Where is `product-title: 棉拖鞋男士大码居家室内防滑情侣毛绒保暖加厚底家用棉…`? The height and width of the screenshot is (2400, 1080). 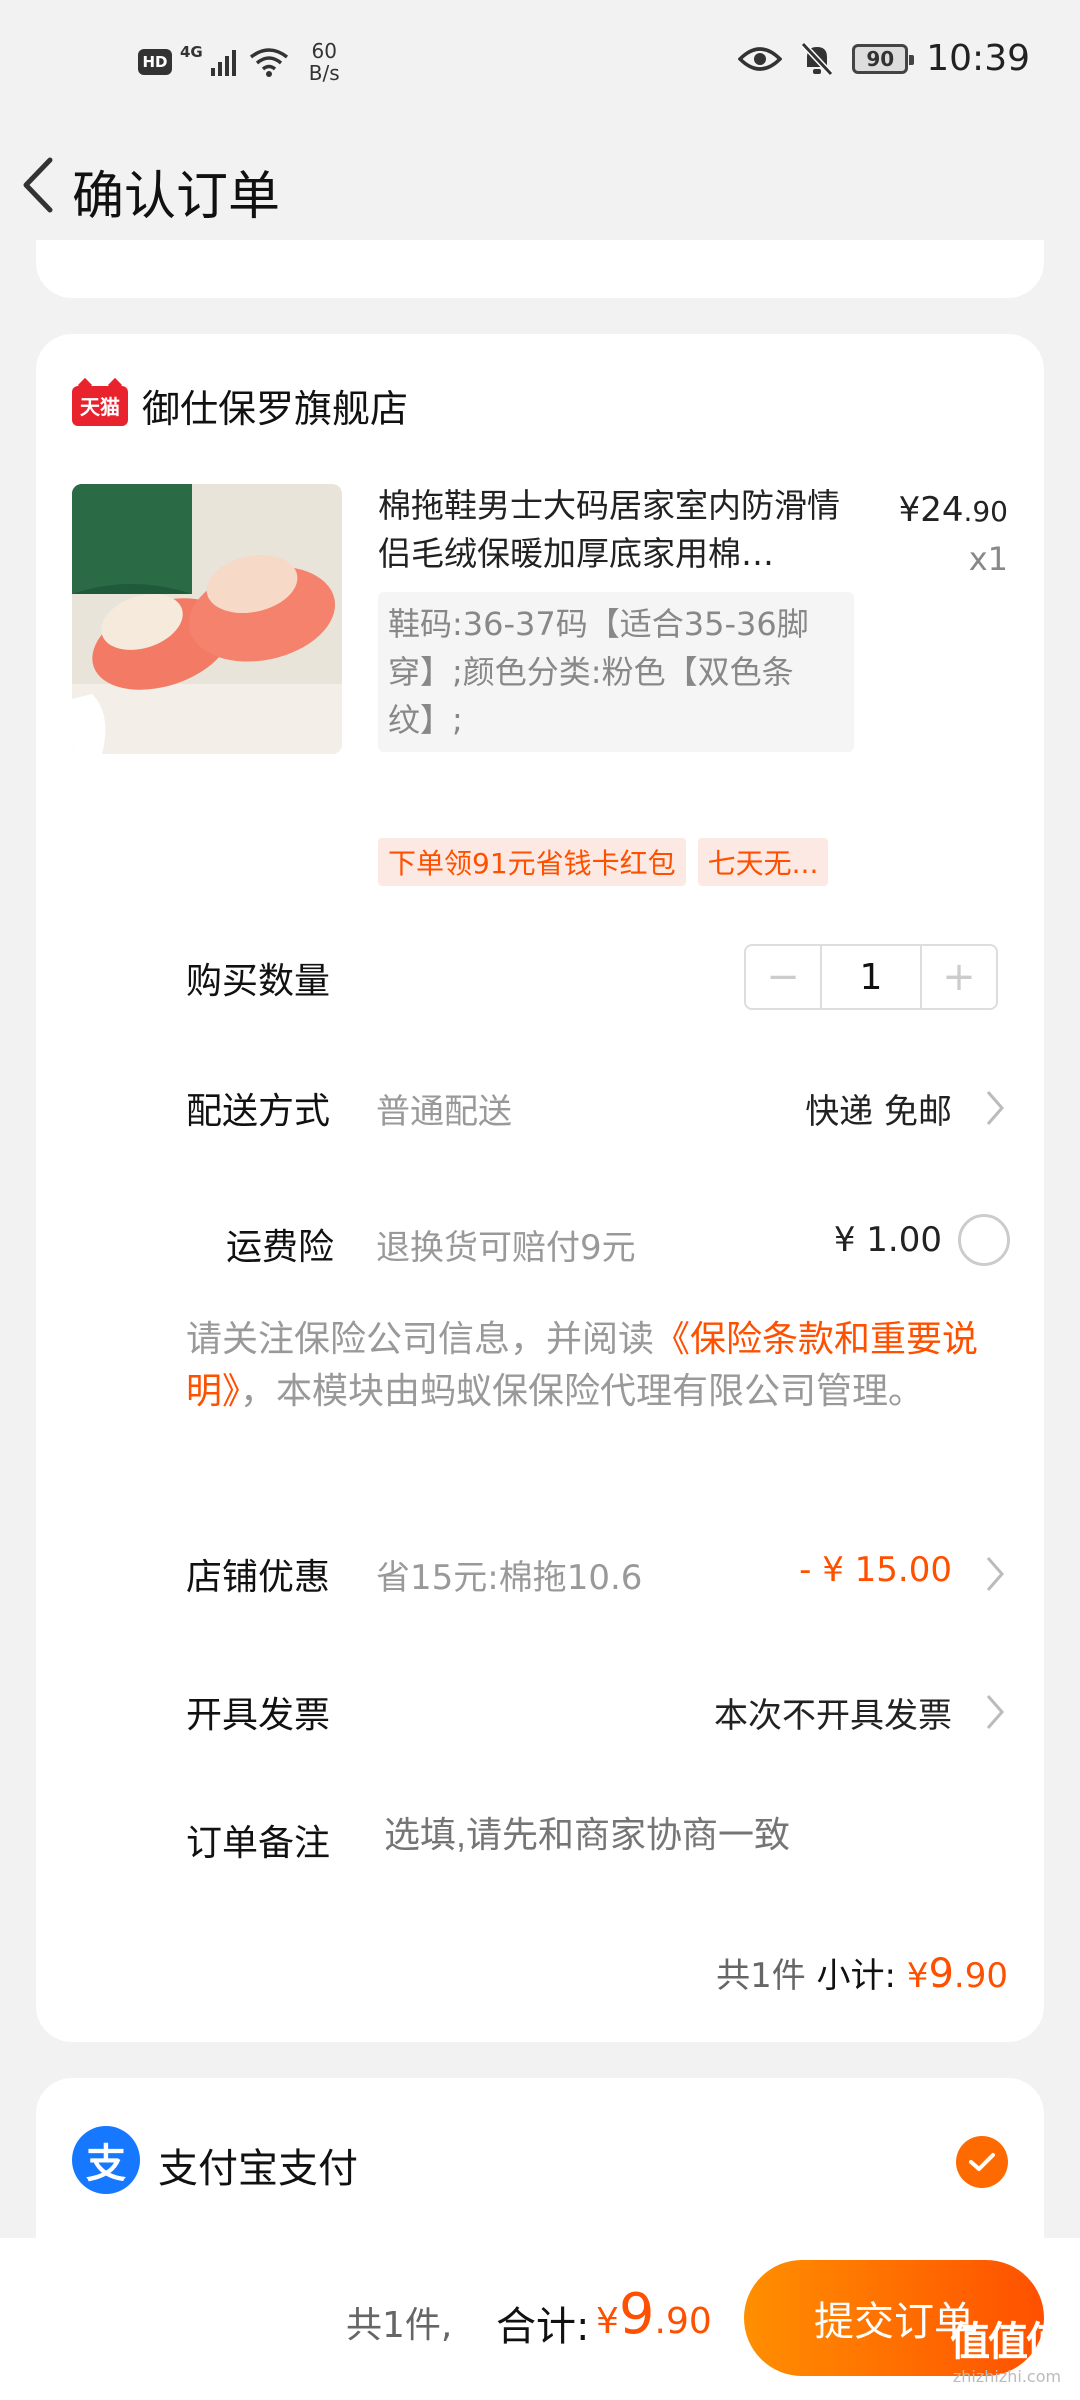
product-title: 棉拖鞋男士大码居家室内防滑情侣毛绒保暖加厚底家用棉… is located at coordinates (618, 530).